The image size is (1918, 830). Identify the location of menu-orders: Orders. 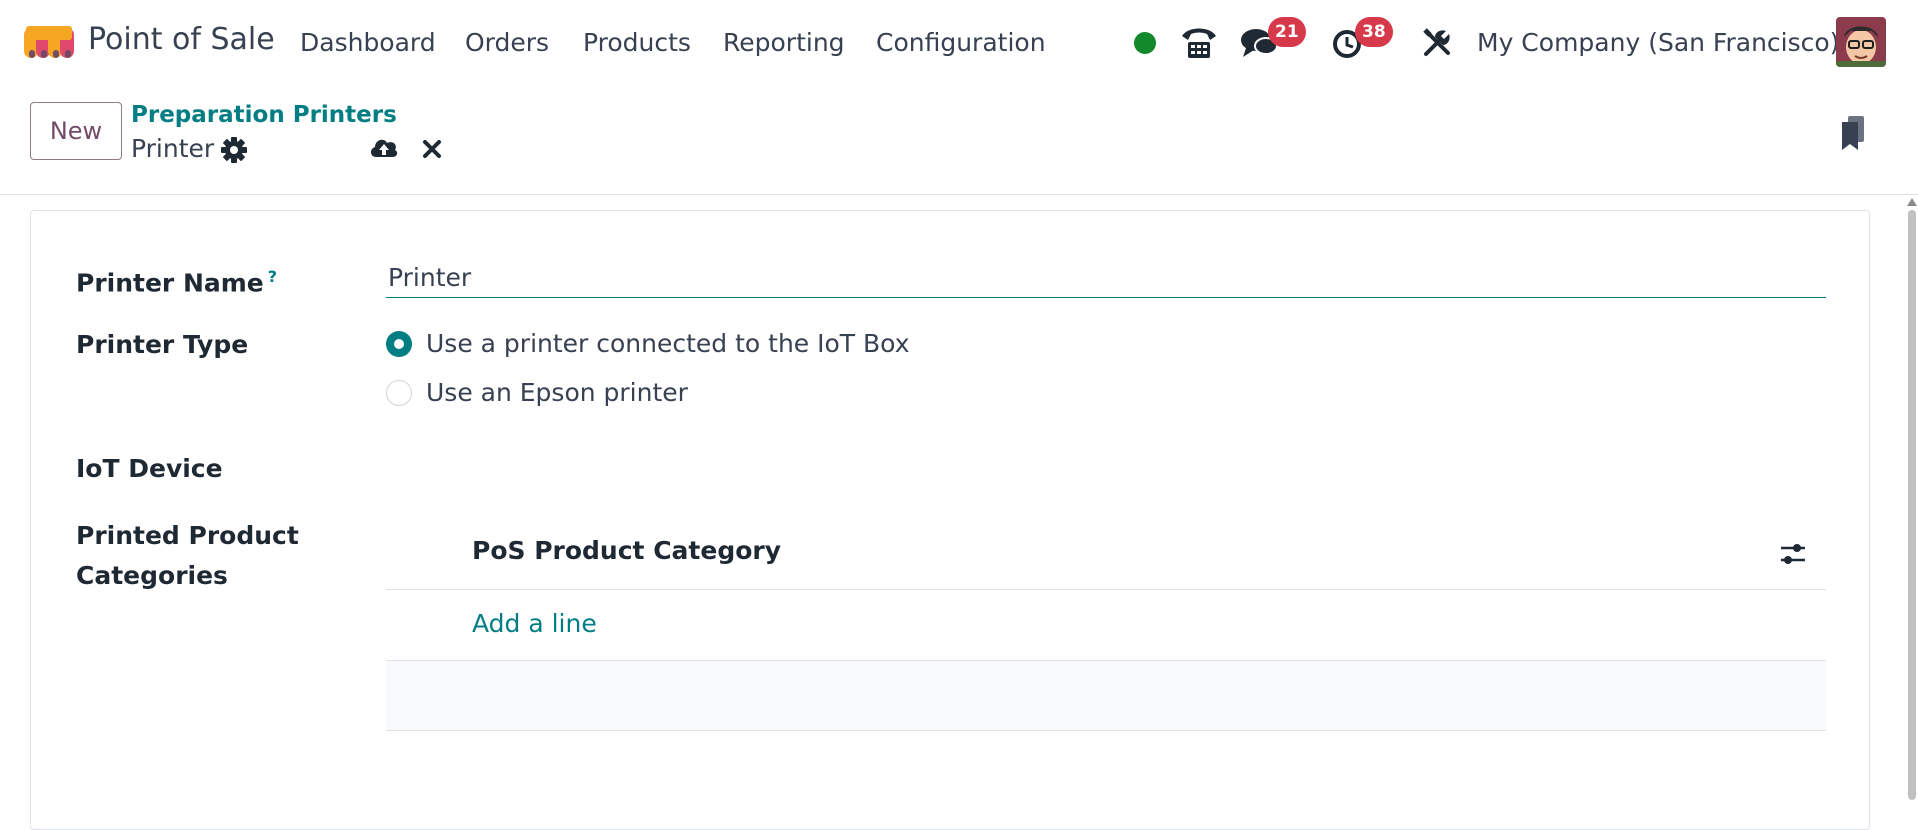
(507, 42).